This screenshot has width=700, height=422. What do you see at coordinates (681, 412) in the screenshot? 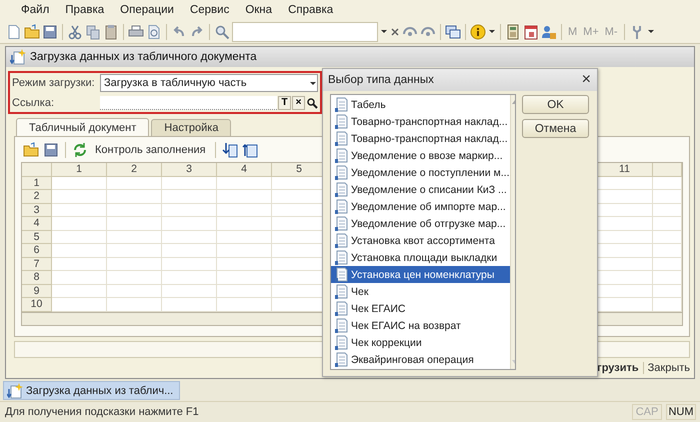
I see `key-indicator: NUM` at bounding box center [681, 412].